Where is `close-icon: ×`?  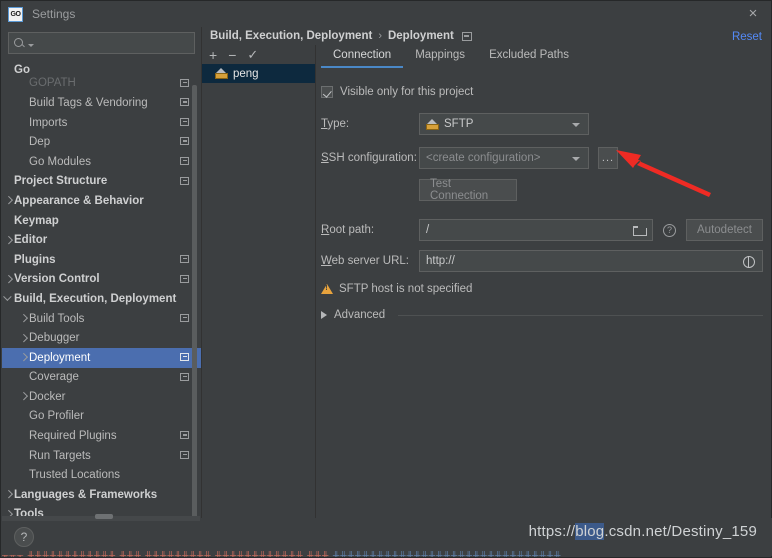
close-icon: × is located at coordinates (753, 14).